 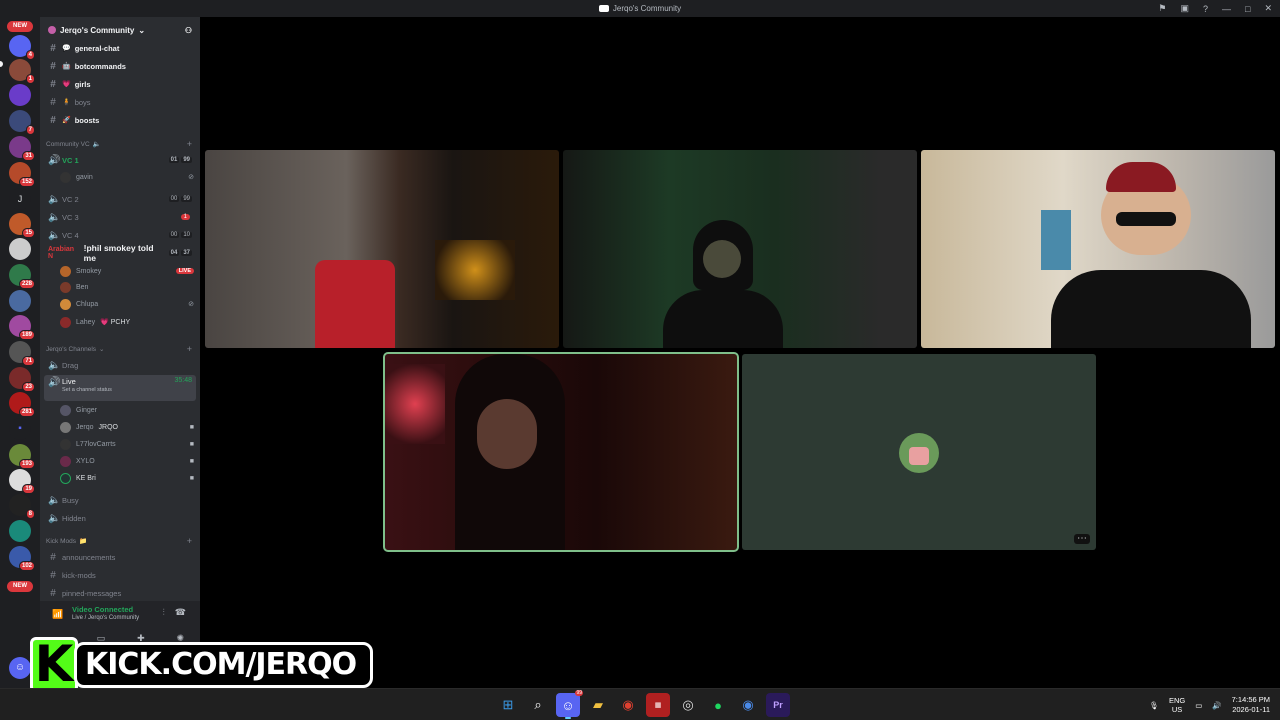 I want to click on channel-pinned-messages: # pinned-messages, so click(x=120, y=593).